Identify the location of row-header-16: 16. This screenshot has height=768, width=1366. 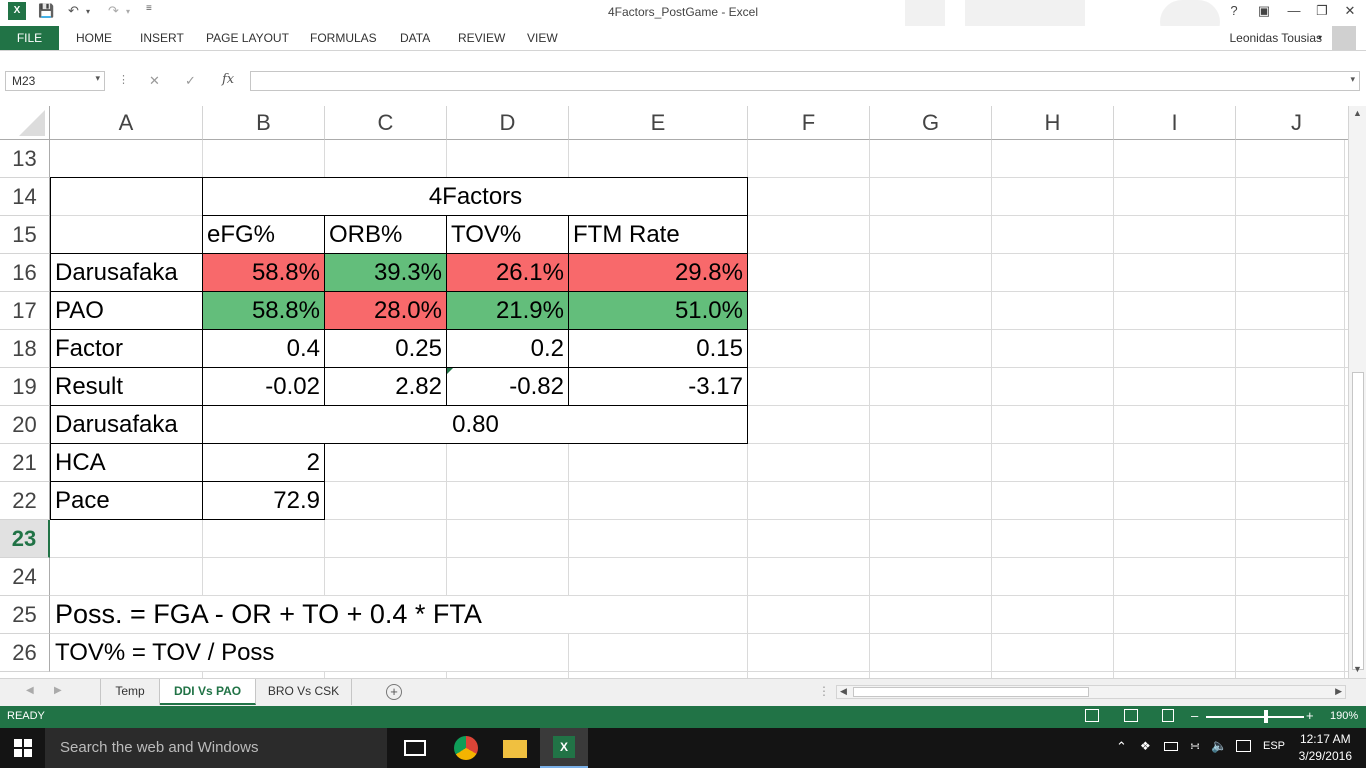
(25, 273).